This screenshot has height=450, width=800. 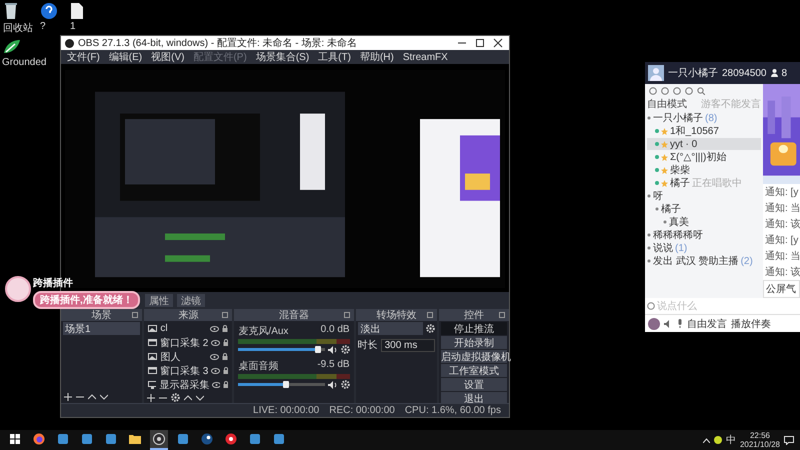 I want to click on transition-select: 淡出, so click(x=390, y=328).